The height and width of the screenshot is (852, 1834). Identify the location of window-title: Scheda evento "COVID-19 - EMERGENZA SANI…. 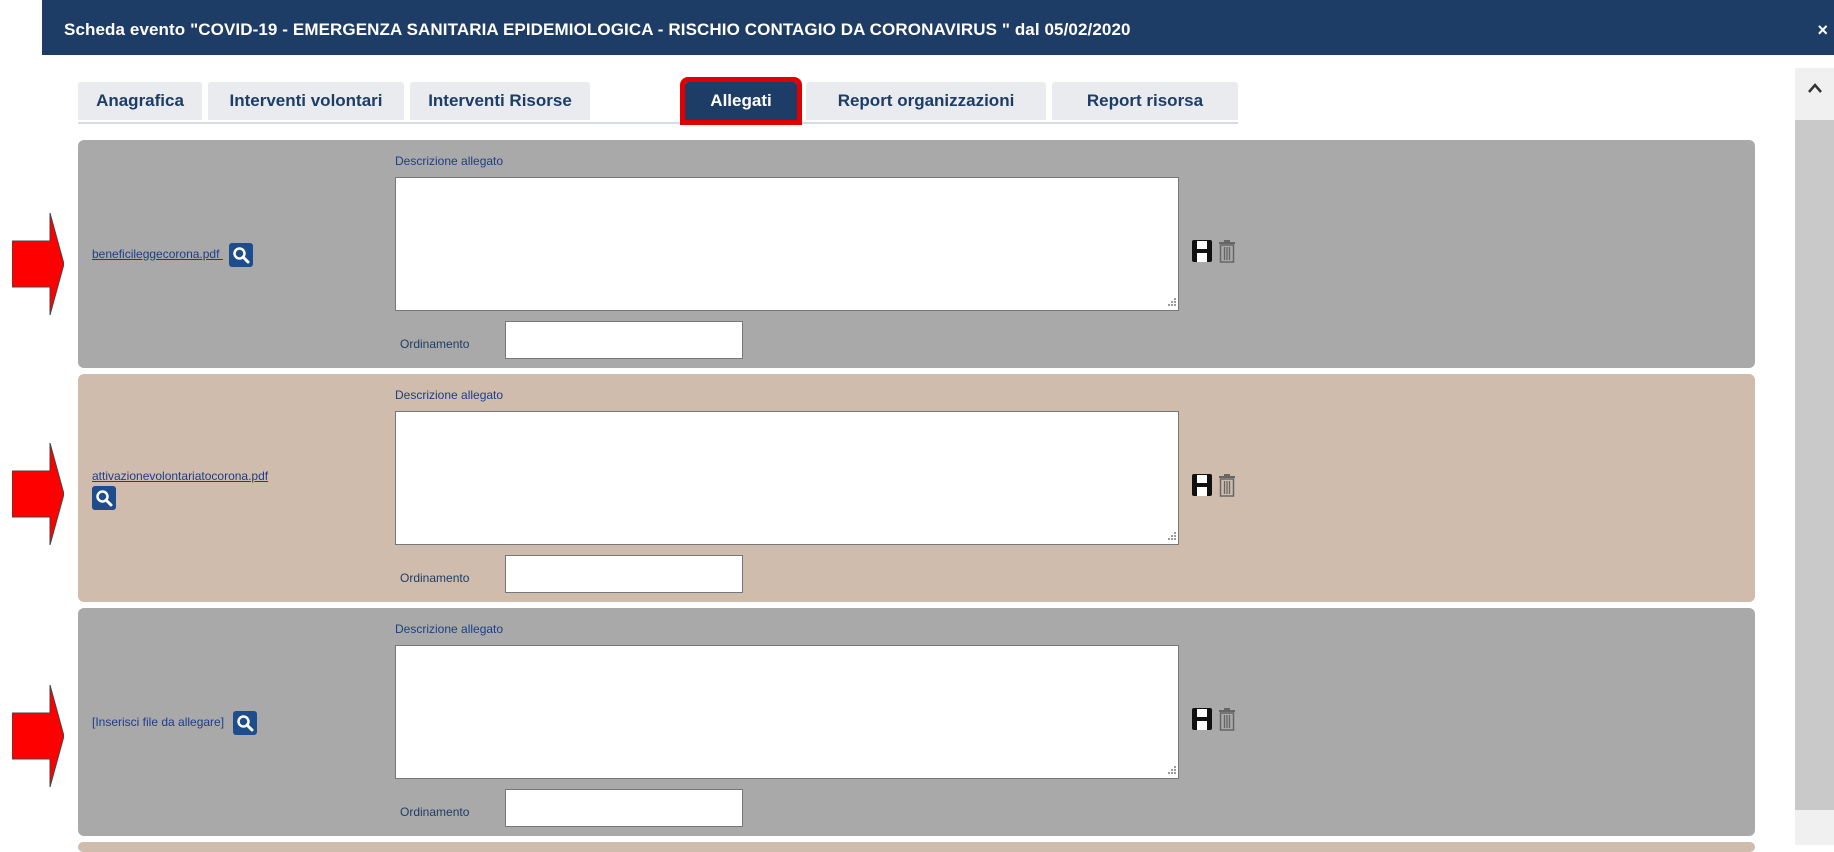
(597, 29).